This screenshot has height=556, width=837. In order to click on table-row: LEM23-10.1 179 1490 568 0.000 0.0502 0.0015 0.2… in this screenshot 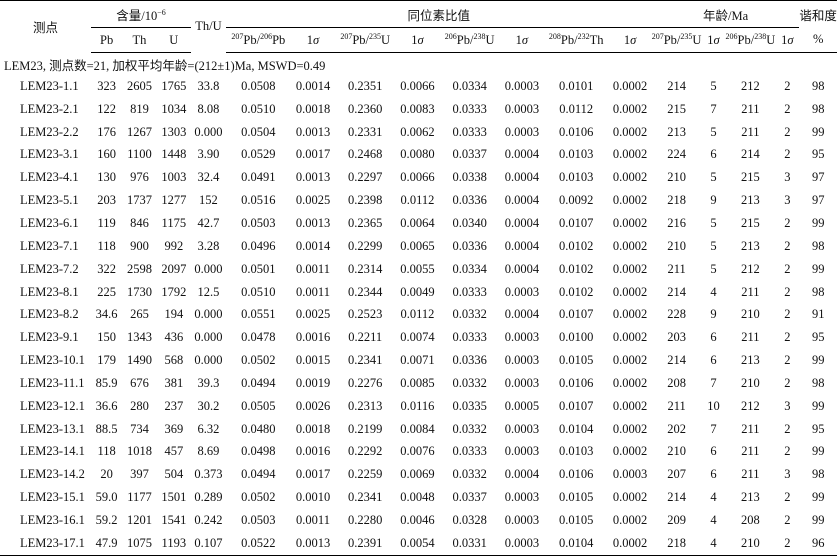, I will do `click(418, 360)`.